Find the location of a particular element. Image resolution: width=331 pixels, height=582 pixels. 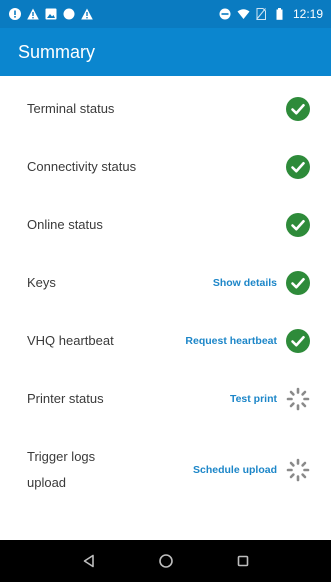

list-item: Trigger logs upload Schedule upload is located at coordinates (165, 470).